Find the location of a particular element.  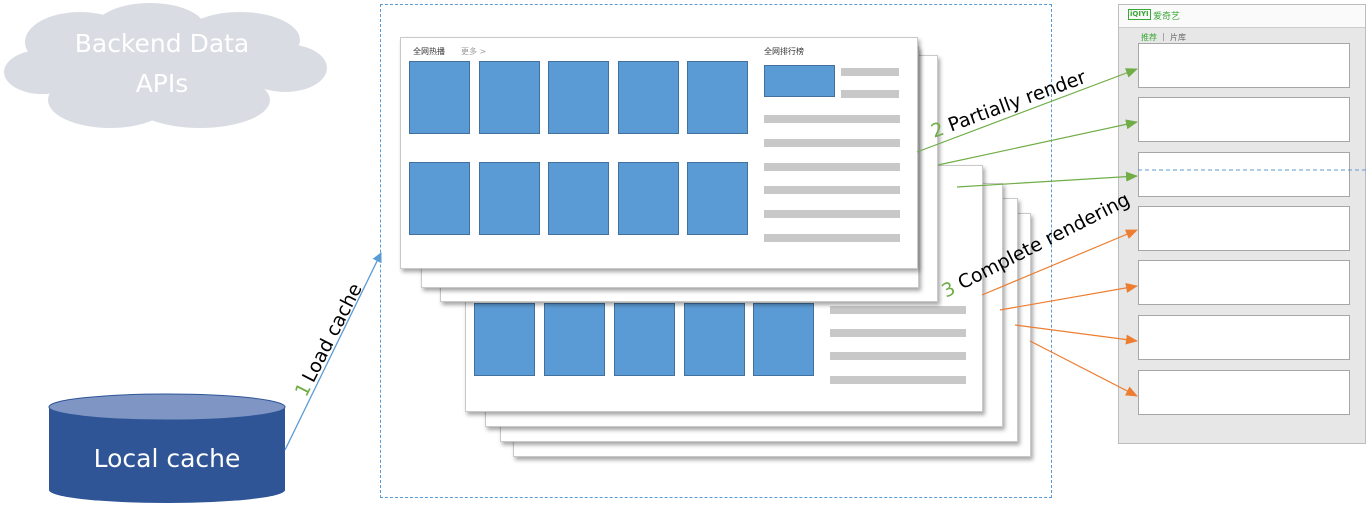

step-2-text: Partially render is located at coordinates (1017, 101).